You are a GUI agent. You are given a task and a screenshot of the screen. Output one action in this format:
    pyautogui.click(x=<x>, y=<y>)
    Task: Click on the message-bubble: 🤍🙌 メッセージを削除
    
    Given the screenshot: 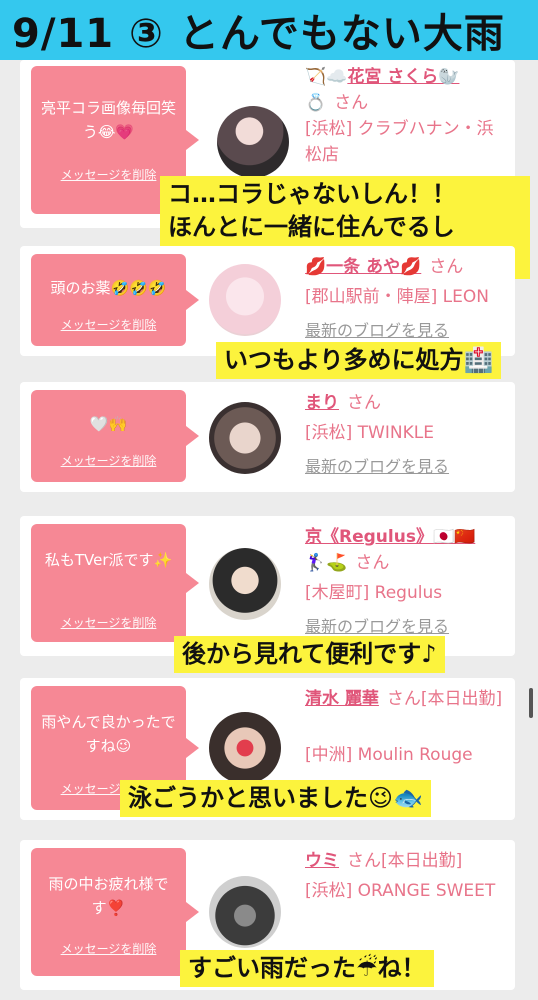 What is the action you would take?
    pyautogui.click(x=115, y=436)
    